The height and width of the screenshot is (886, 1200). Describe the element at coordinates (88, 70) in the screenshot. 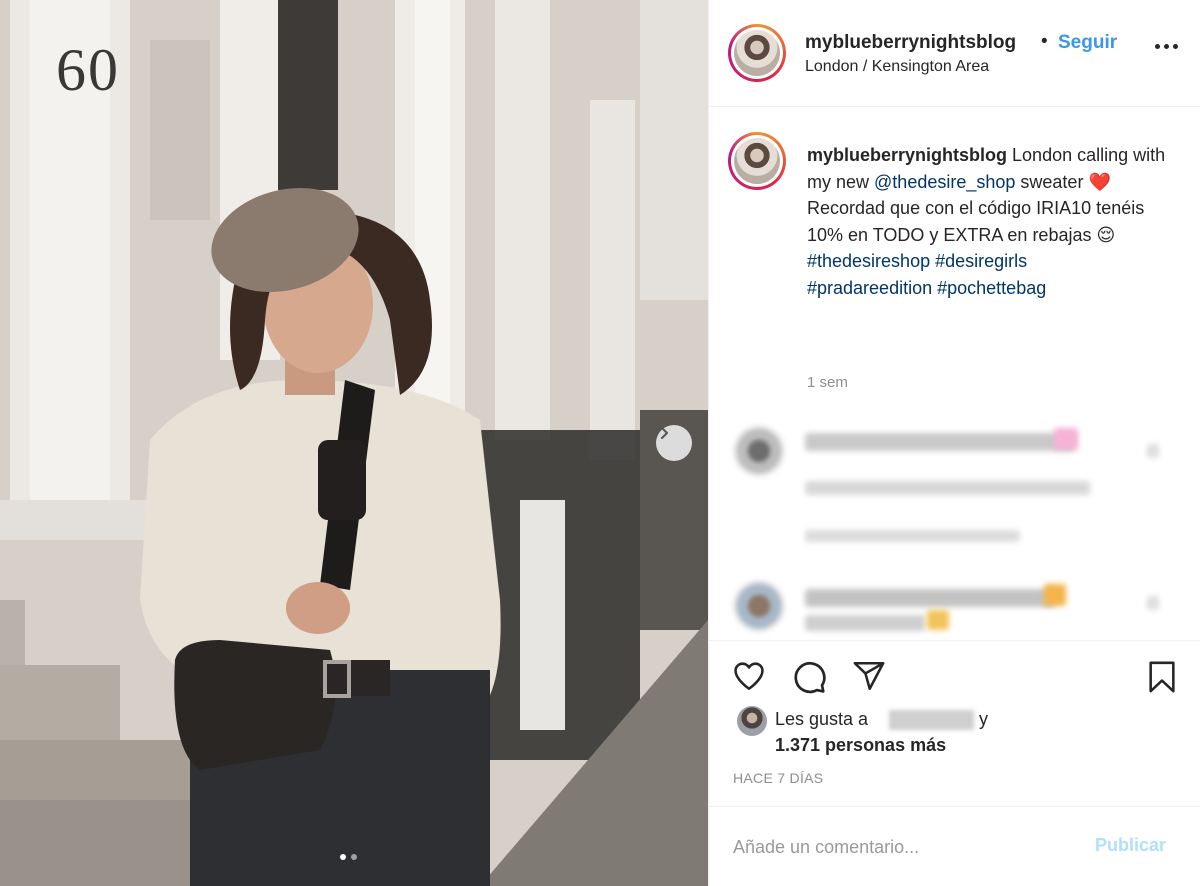

I see `door-number: 60` at that location.